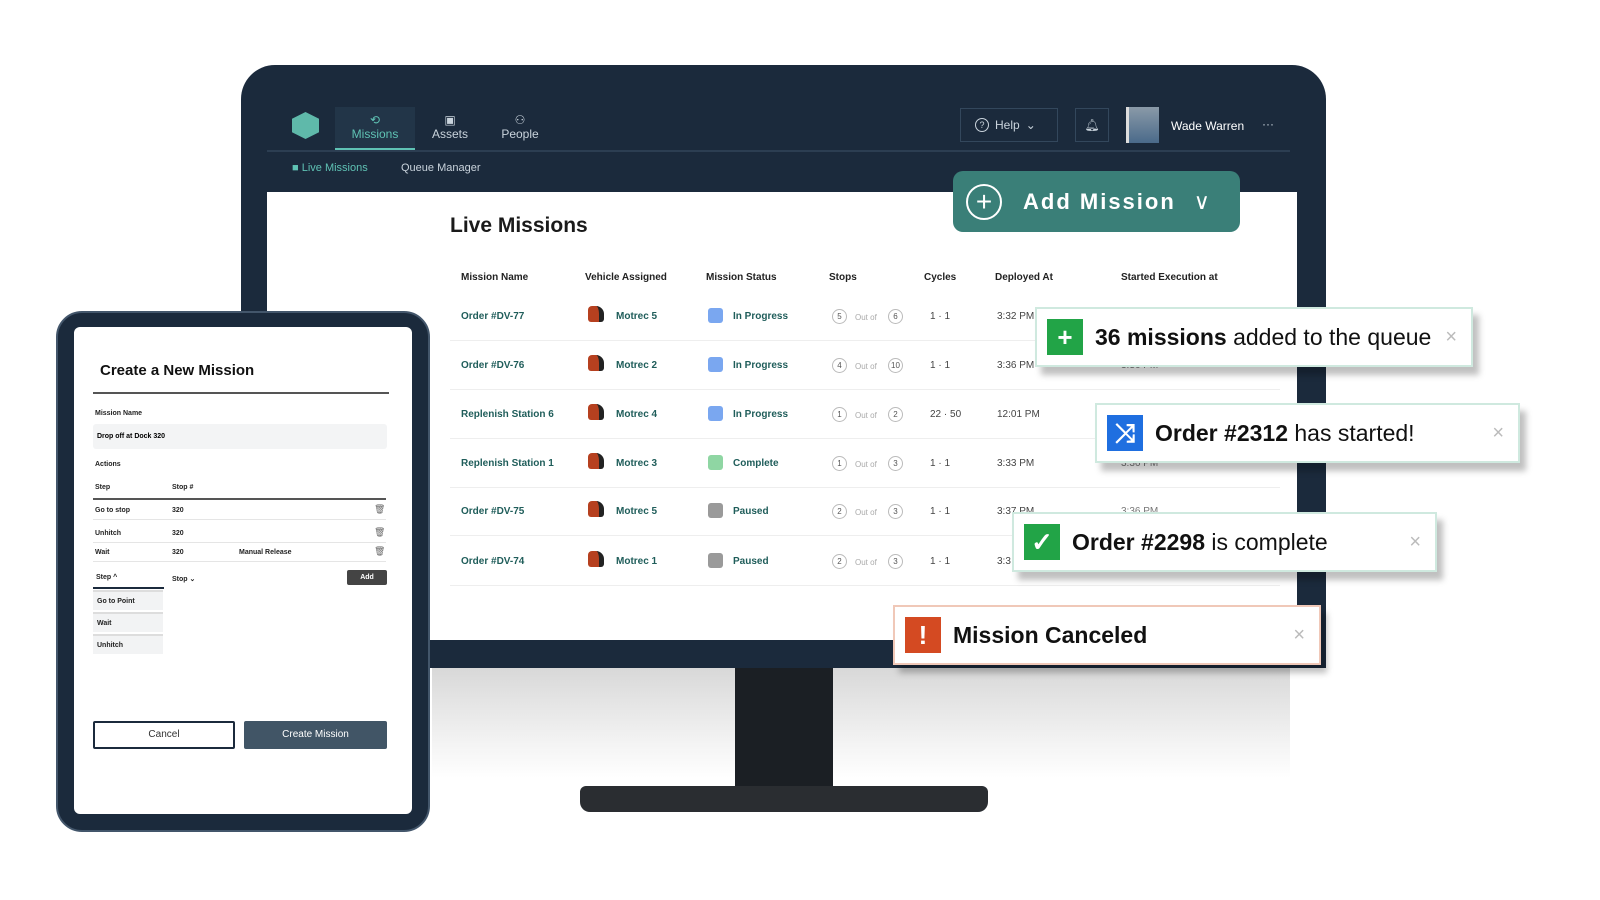  What do you see at coordinates (1169, 277) in the screenshot?
I see `col-started: Started Execution at` at bounding box center [1169, 277].